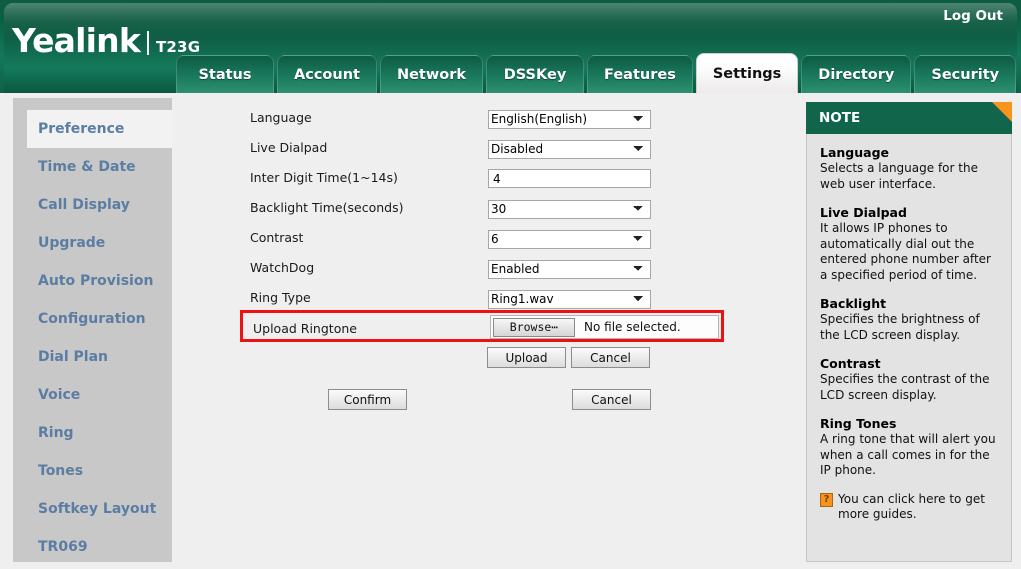  I want to click on sidebar-item-label: Configuration, so click(92, 319).